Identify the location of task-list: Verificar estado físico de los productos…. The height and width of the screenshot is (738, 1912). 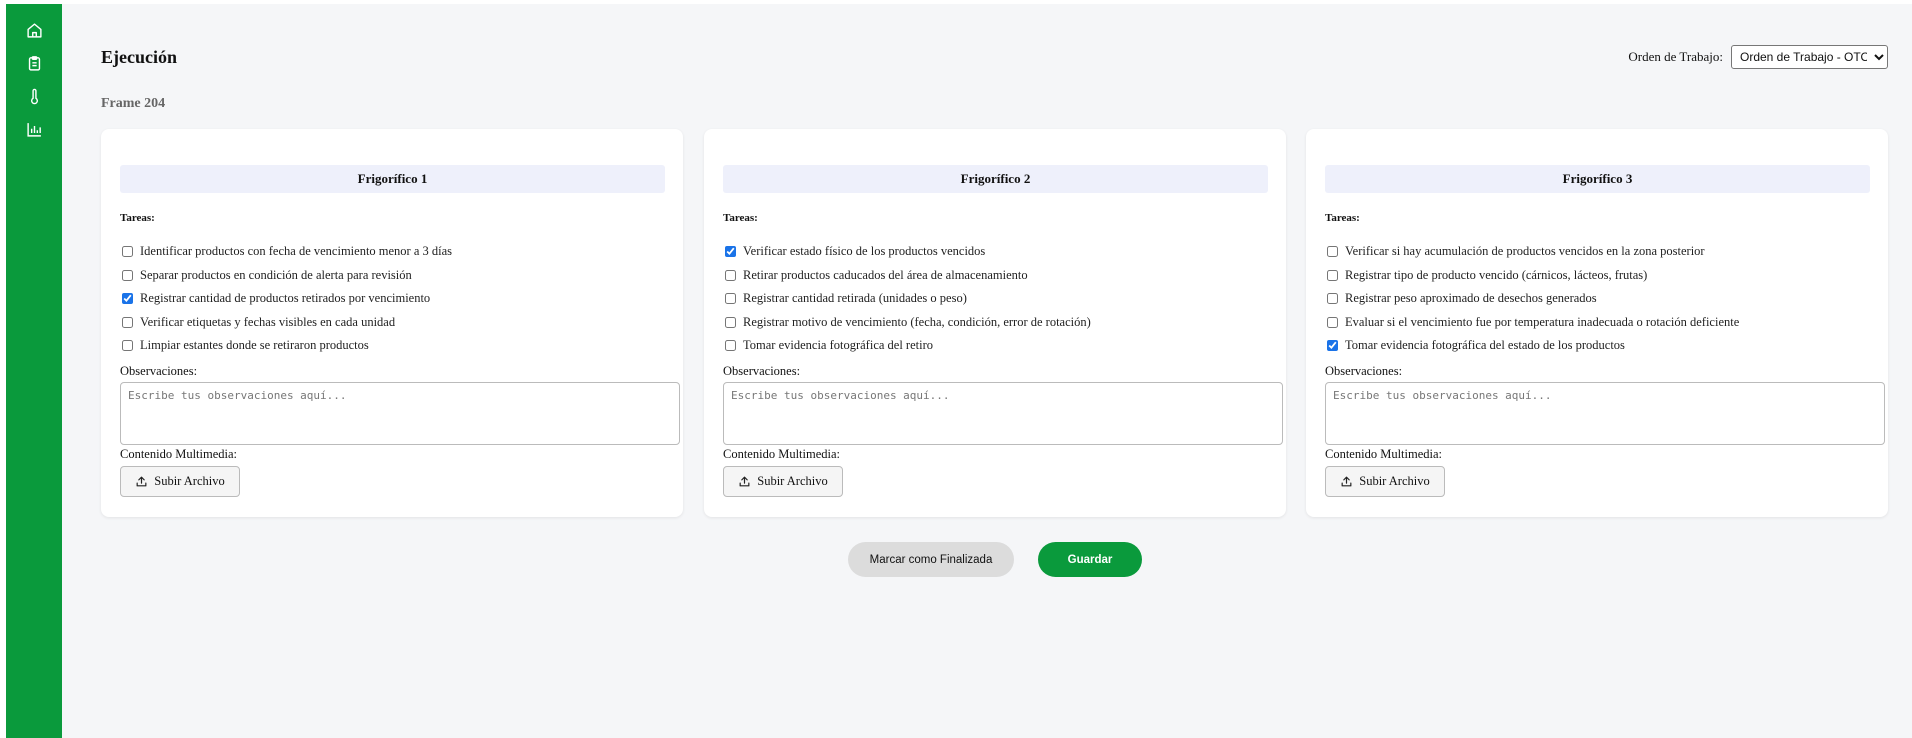
(907, 299).